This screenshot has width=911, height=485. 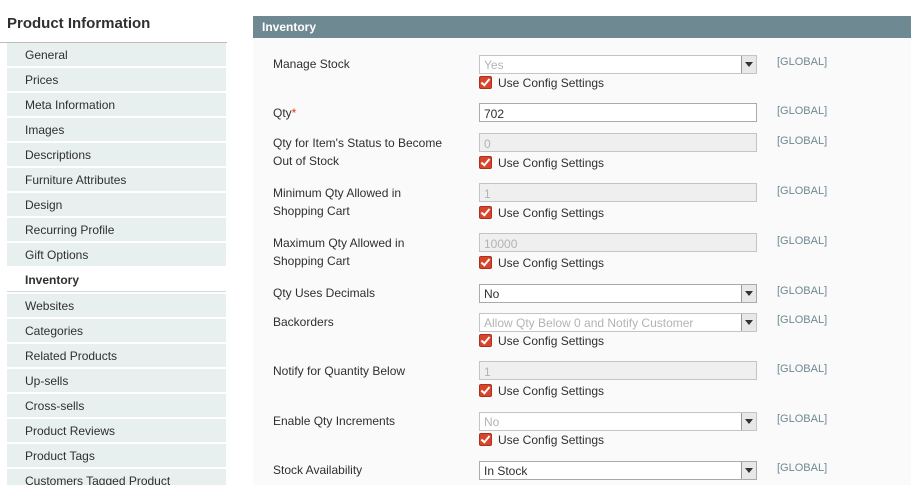 I want to click on min-qty-use-config: Use Config Settings, so click(x=541, y=214).